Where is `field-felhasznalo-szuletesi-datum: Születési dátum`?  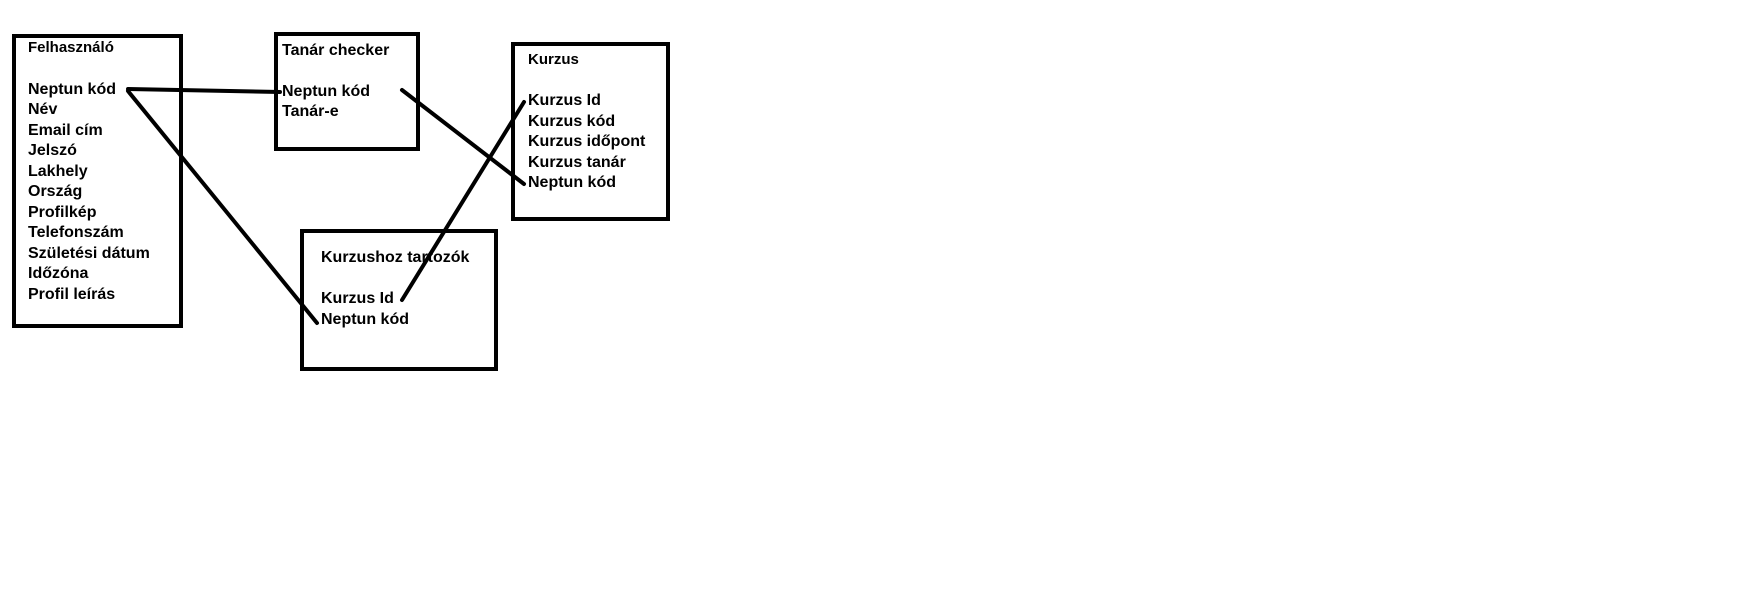 field-felhasznalo-szuletesi-datum: Születési dátum is located at coordinates (89, 253).